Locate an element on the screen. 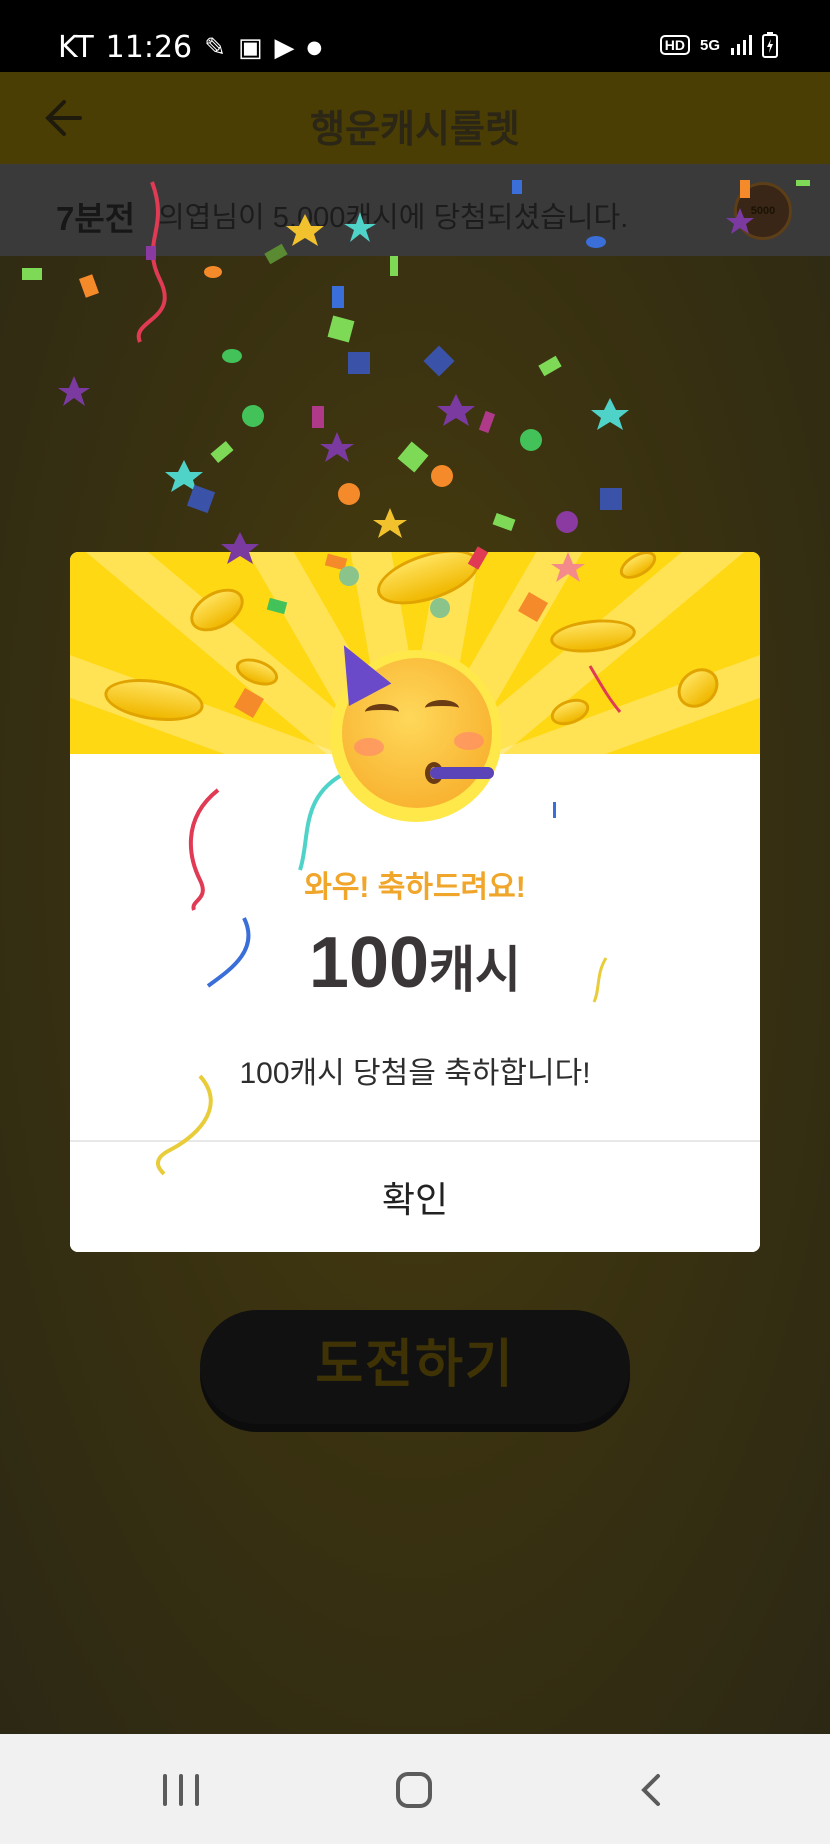  system-nav-bar is located at coordinates (415, 1789).